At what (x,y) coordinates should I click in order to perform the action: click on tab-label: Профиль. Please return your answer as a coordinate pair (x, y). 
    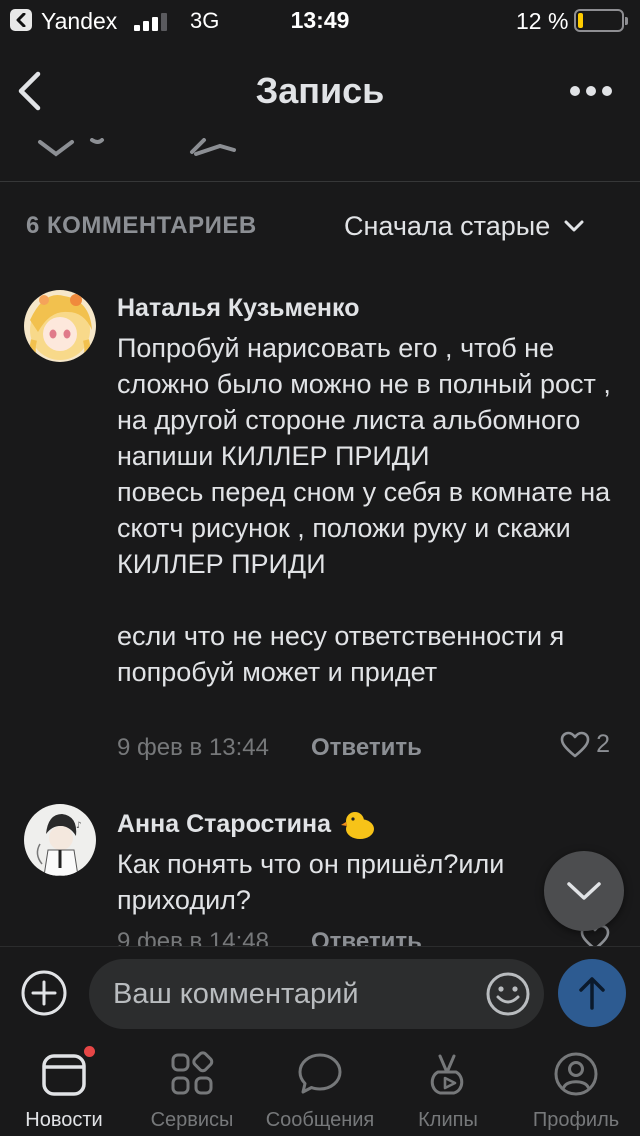
    Looking at the image, I should click on (576, 1120).